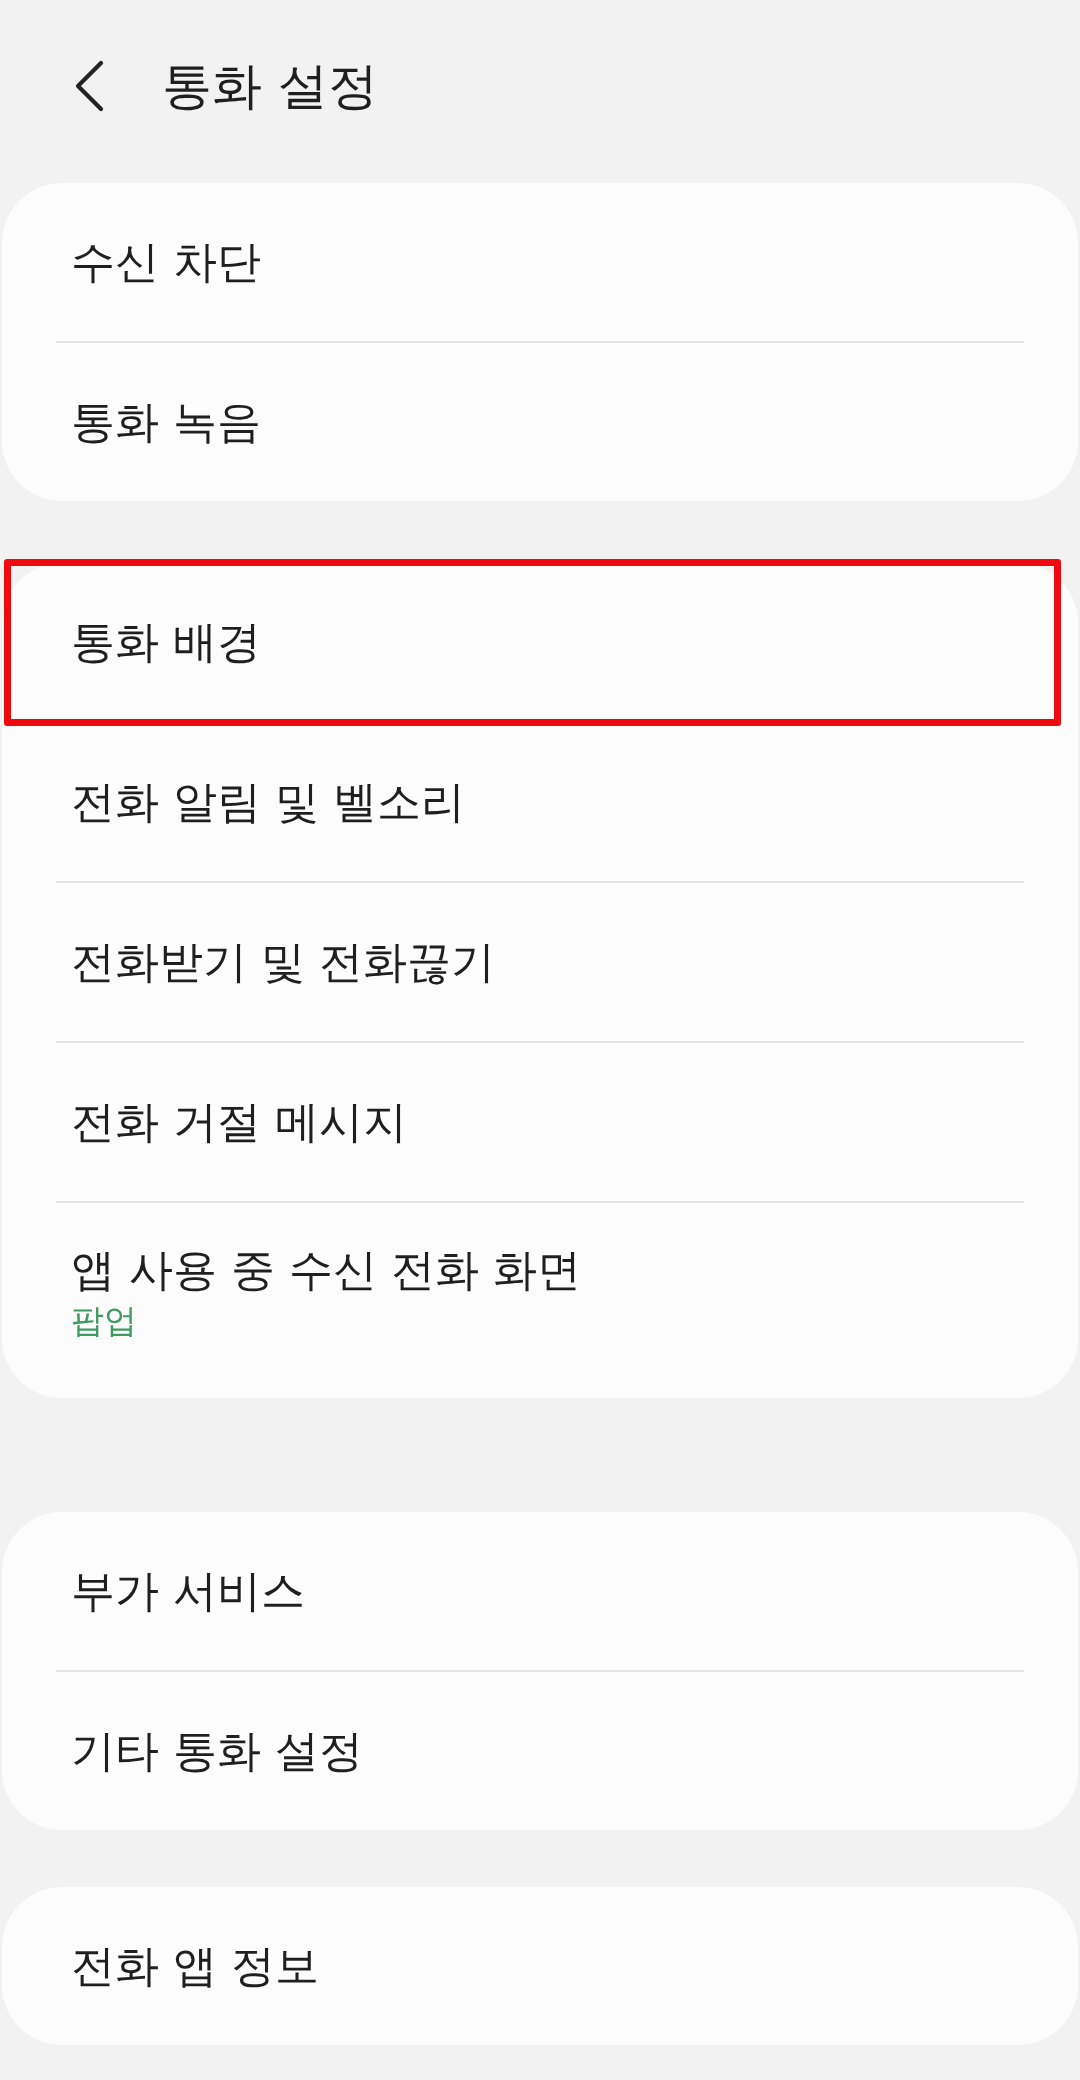 Image resolution: width=1080 pixels, height=2080 pixels. I want to click on setting-item: 통화 배경, so click(540, 642).